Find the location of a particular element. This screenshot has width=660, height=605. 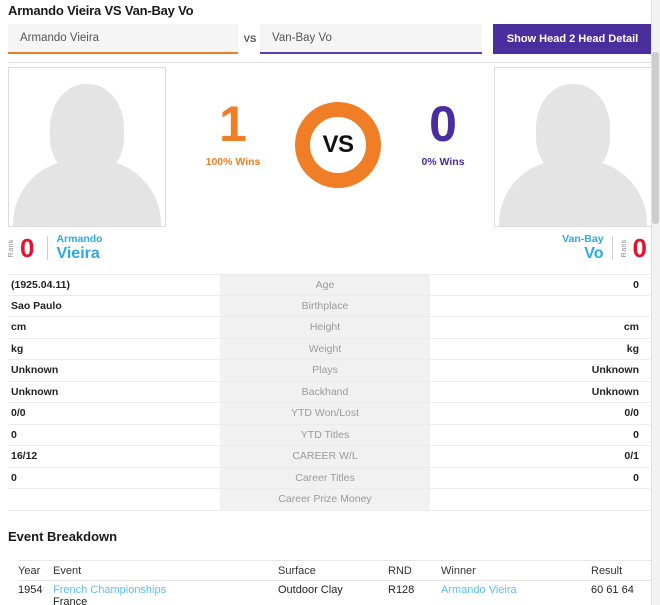

player2-wins-block: 0 0% Wins is located at coordinates (443, 132).